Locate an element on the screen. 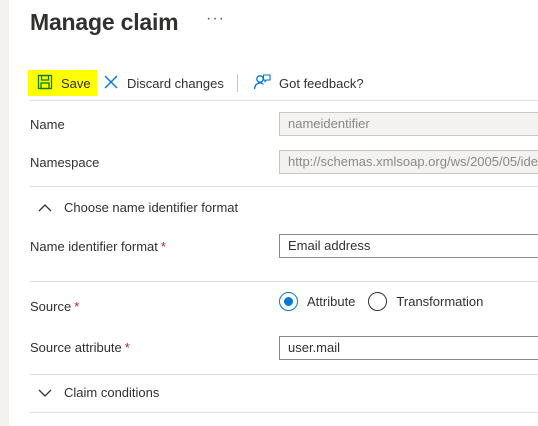 Image resolution: width=538 pixels, height=426 pixels. toolbar-divider-line is located at coordinates (284, 100).